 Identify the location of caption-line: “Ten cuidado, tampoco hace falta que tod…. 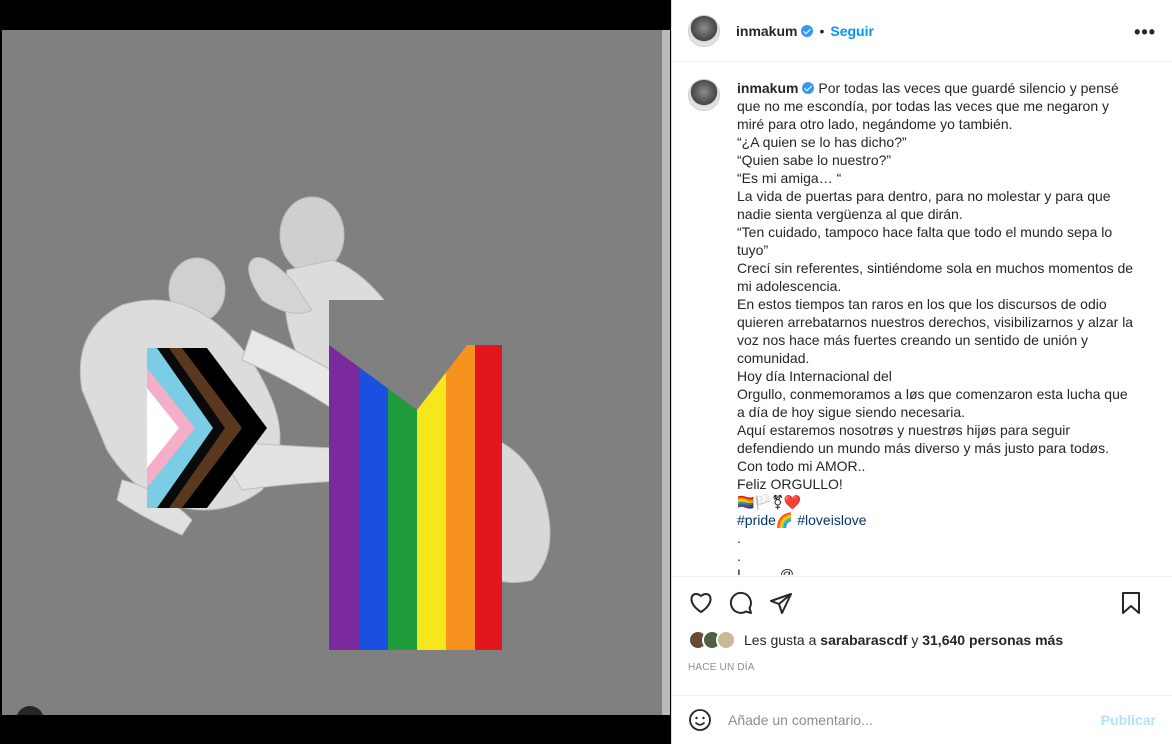
(925, 241).